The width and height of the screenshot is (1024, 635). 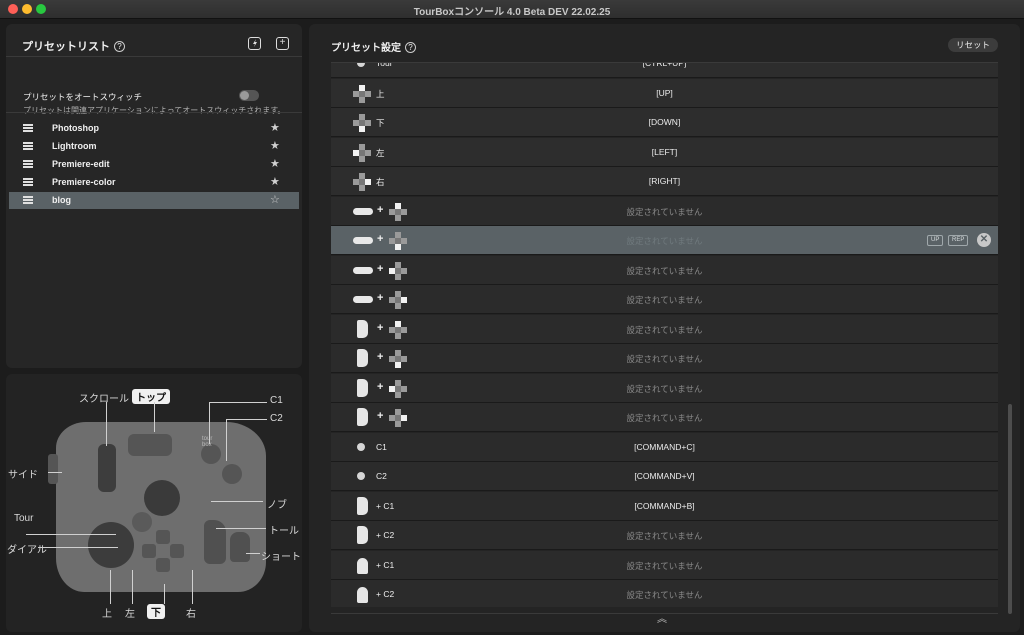 I want to click on import-preset-icon, so click(x=254, y=43).